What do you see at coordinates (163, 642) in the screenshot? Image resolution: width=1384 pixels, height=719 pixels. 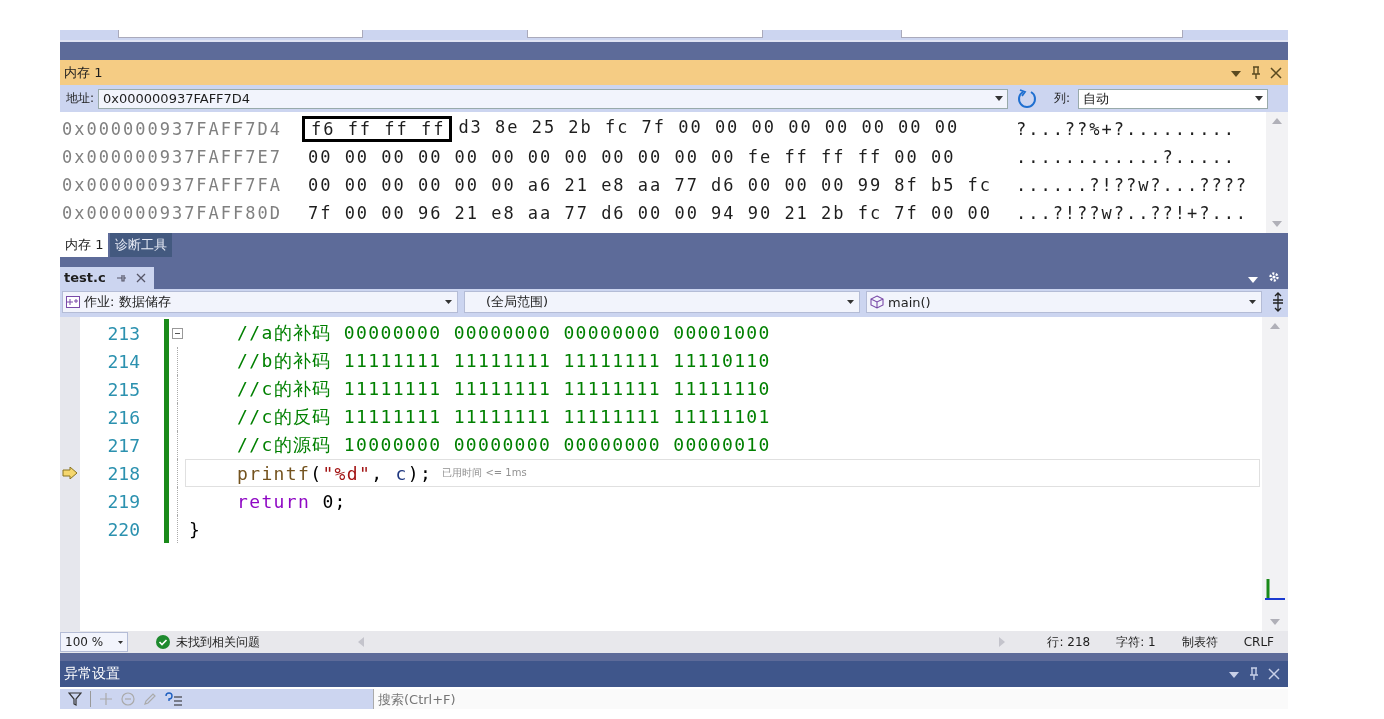 I see `check-circle-icon` at bounding box center [163, 642].